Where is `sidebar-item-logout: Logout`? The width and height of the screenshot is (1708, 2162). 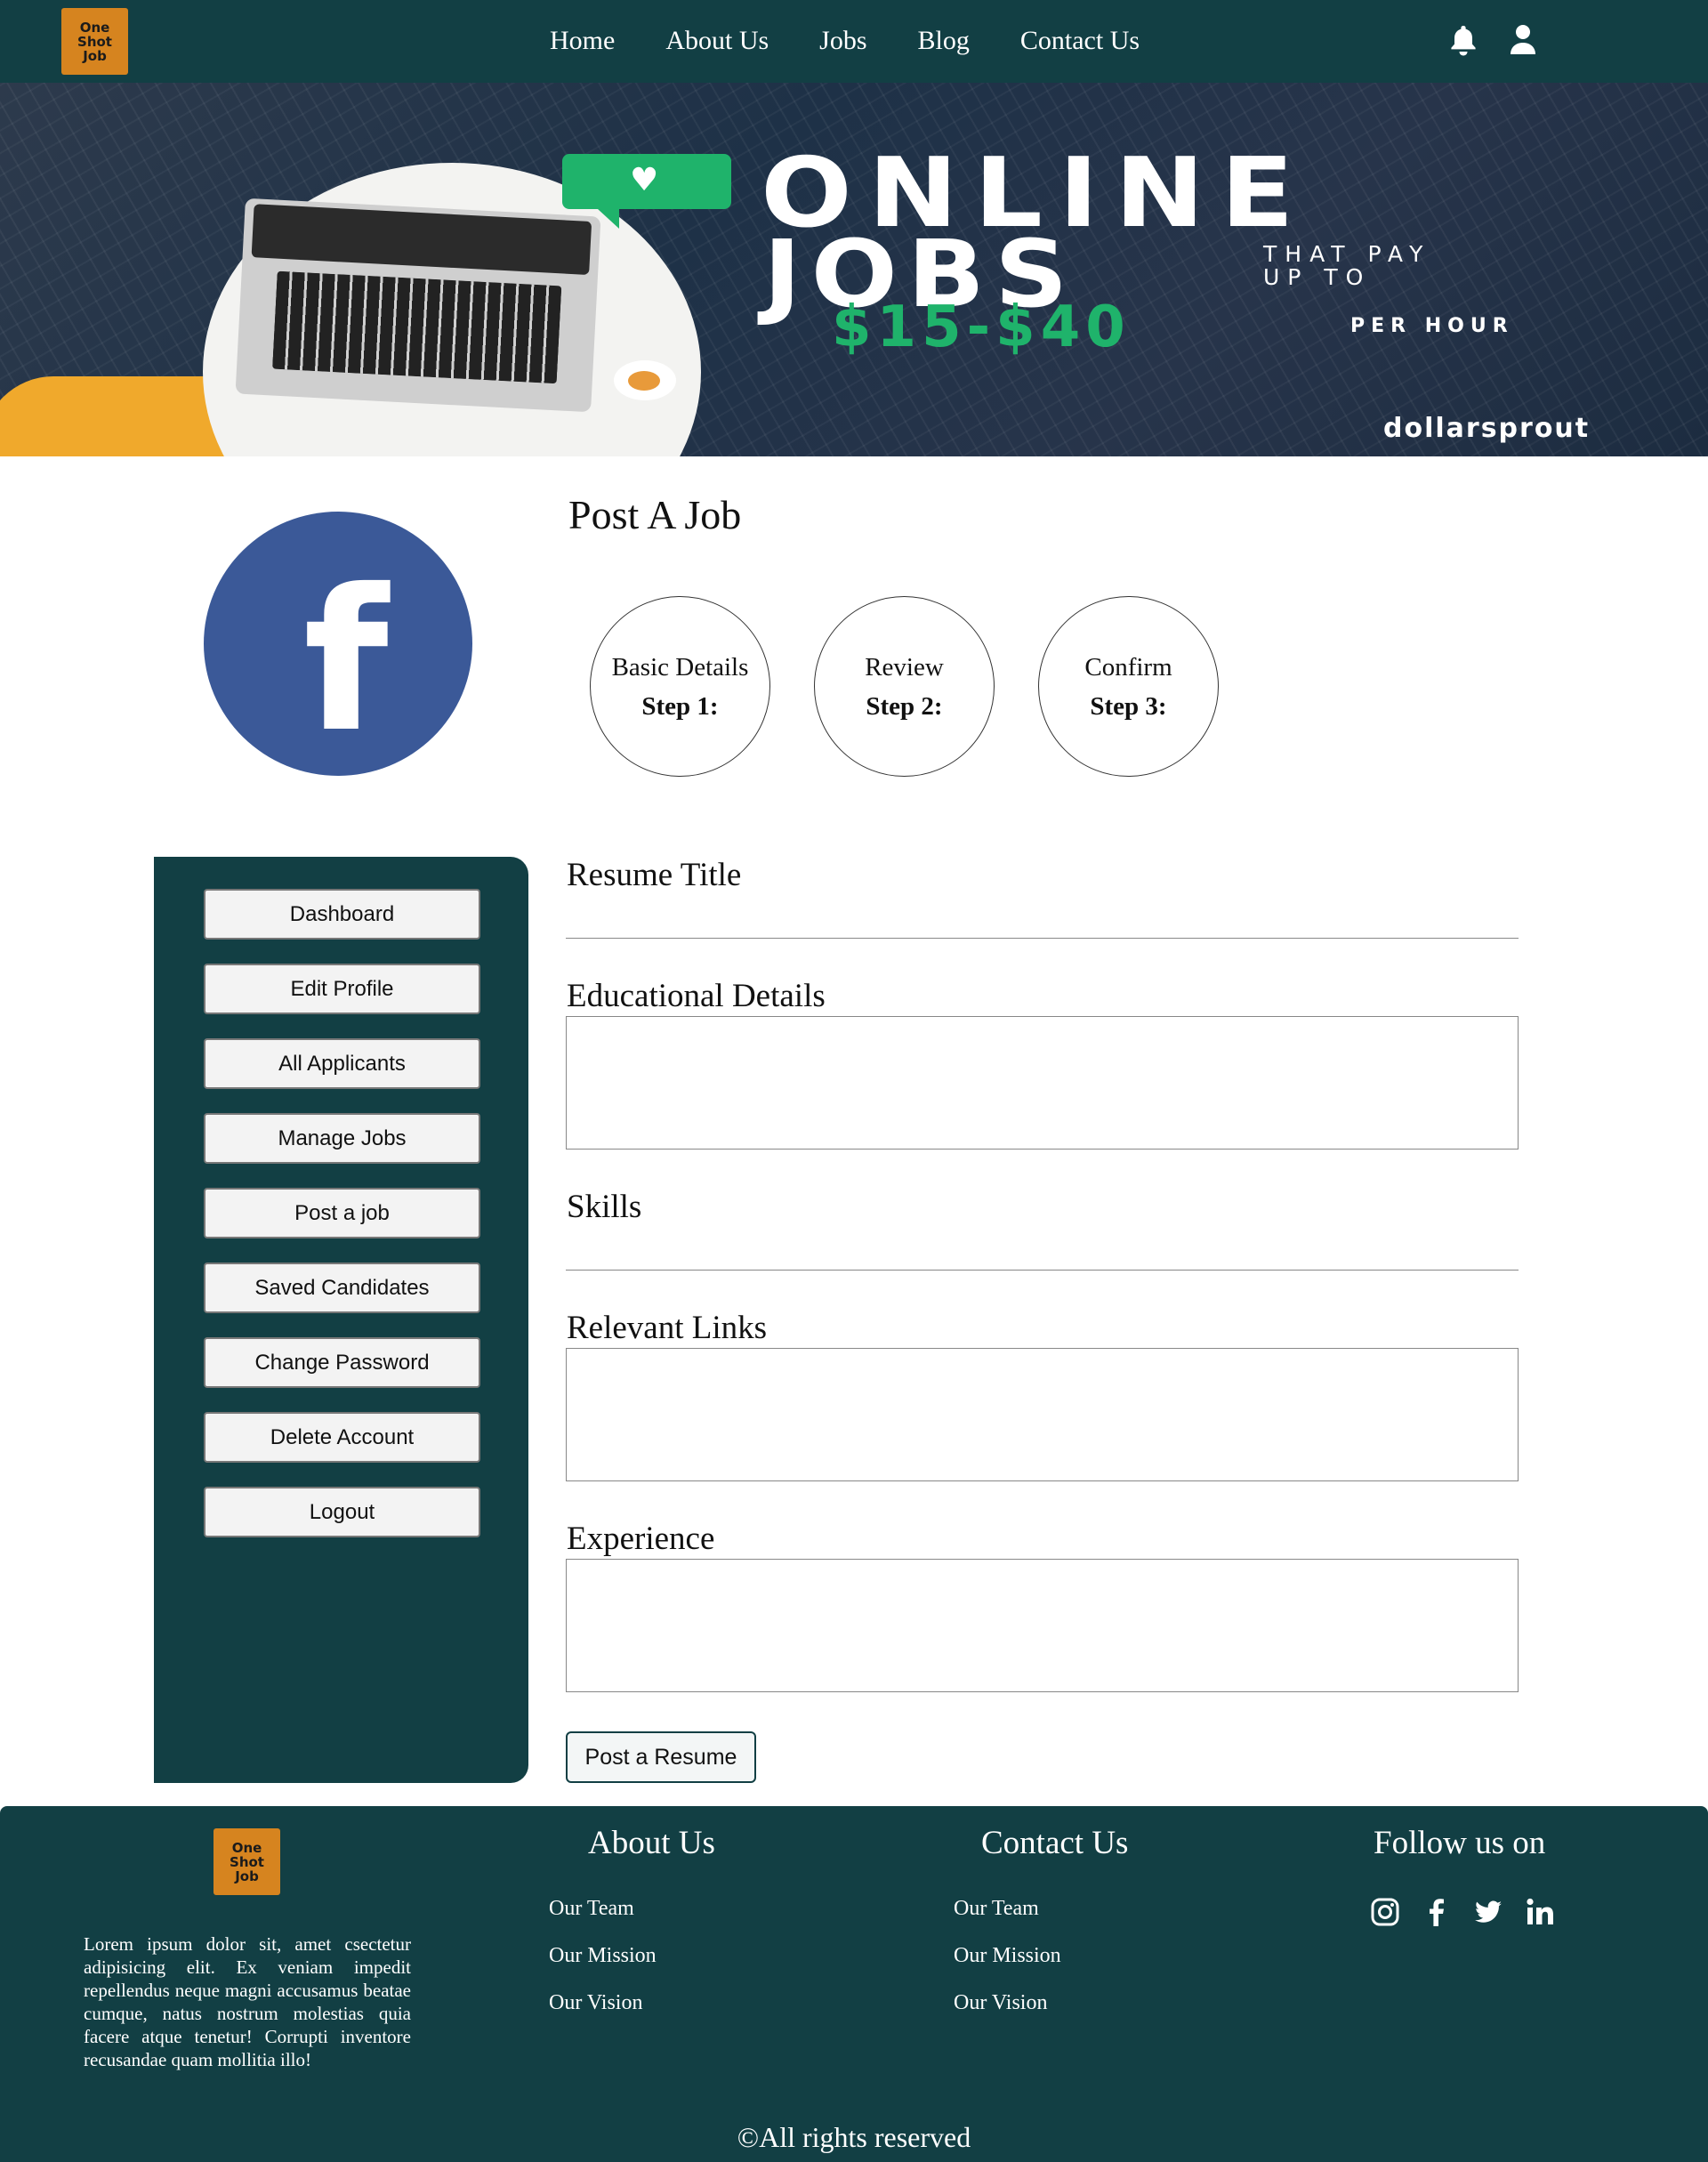 sidebar-item-logout: Logout is located at coordinates (342, 1512).